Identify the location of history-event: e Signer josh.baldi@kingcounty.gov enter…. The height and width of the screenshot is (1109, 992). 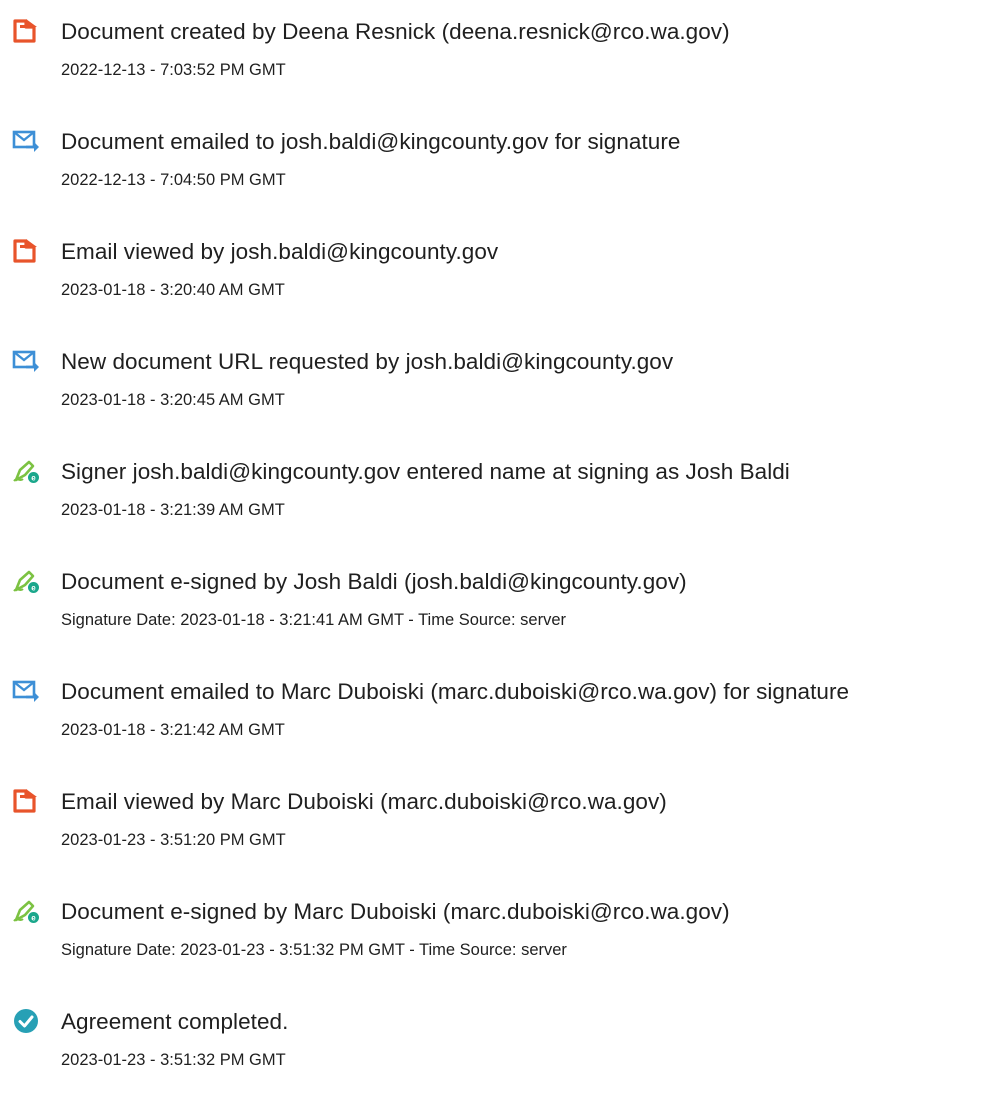
(496, 503).